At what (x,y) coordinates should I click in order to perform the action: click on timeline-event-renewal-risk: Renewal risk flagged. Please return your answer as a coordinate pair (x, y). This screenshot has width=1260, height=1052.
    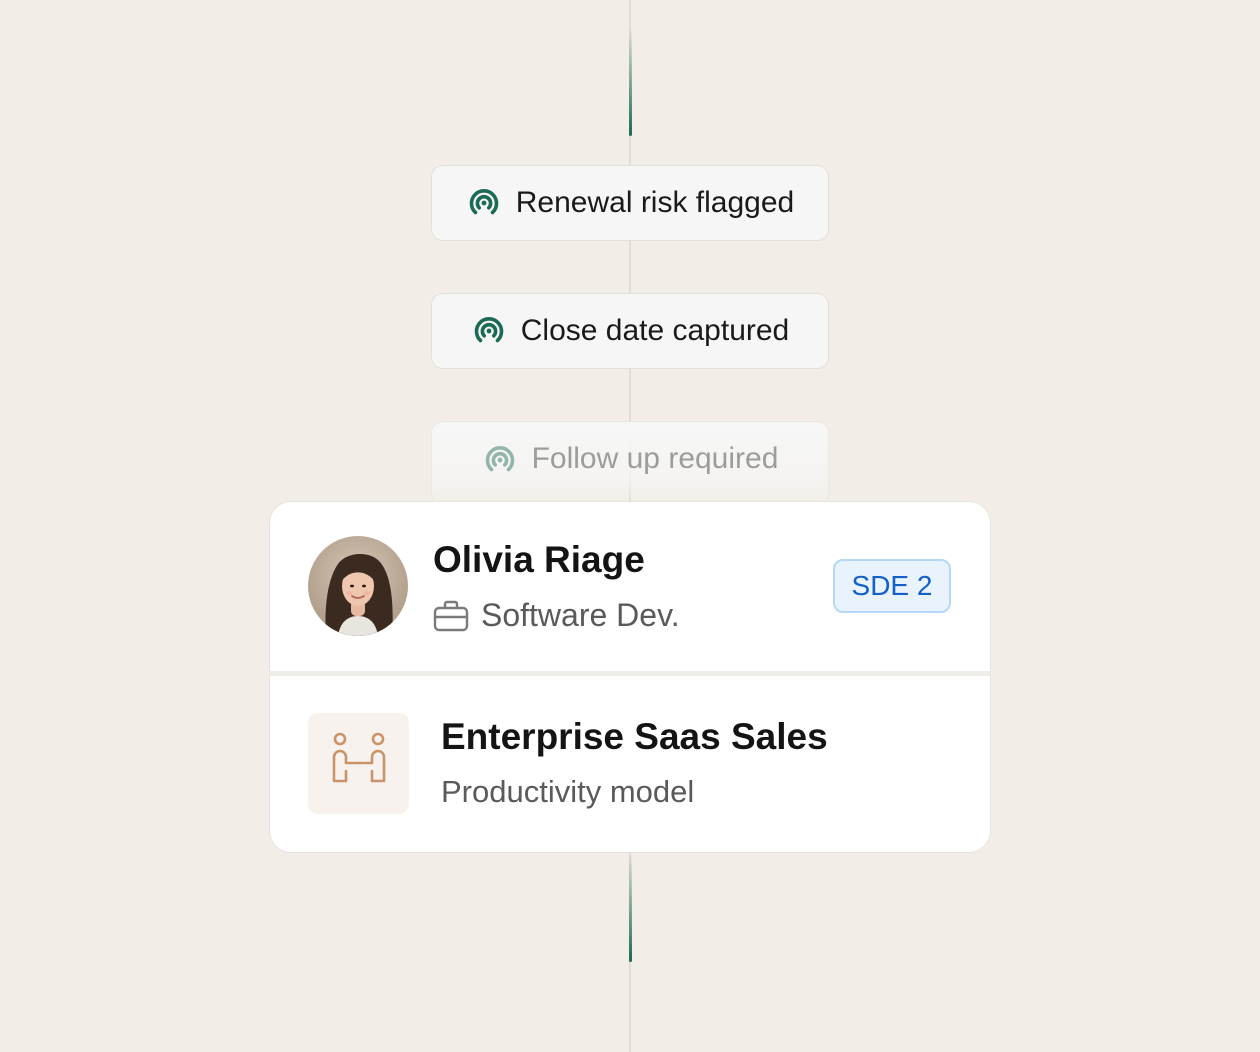
    Looking at the image, I should click on (630, 203).